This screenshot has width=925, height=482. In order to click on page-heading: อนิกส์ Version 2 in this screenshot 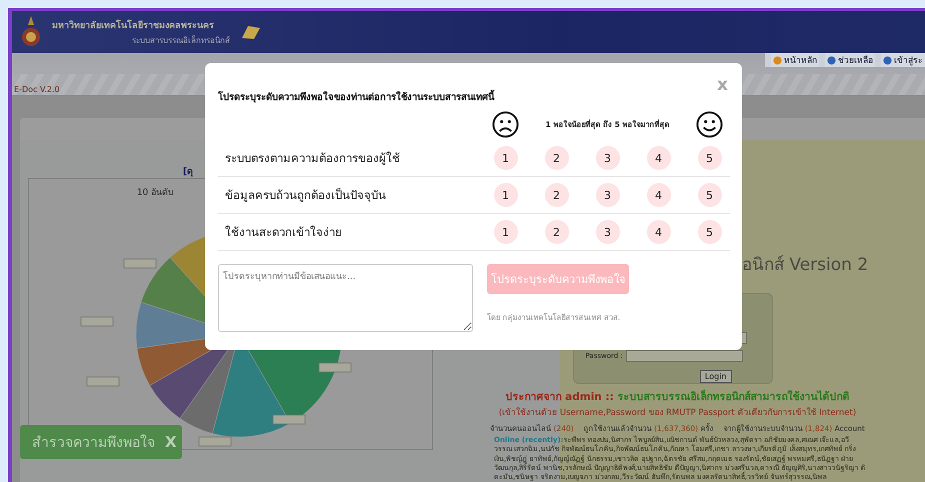, I will do `click(805, 265)`.